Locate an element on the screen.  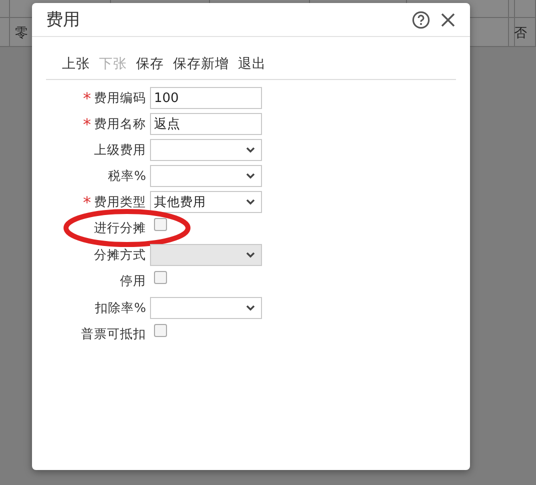
text-field: 100 is located at coordinates (206, 98).